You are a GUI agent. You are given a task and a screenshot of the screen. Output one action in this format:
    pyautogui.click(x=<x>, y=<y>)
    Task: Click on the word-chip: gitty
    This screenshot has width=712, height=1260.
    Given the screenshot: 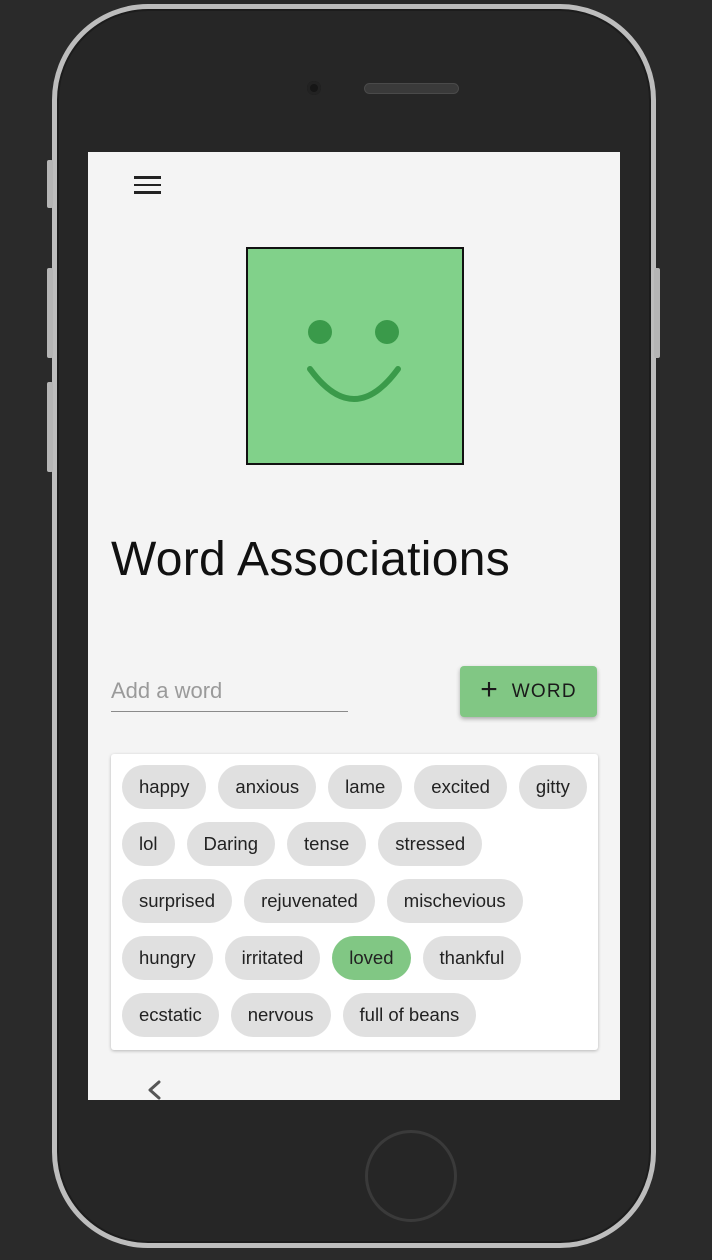 What is the action you would take?
    pyautogui.click(x=552, y=787)
    